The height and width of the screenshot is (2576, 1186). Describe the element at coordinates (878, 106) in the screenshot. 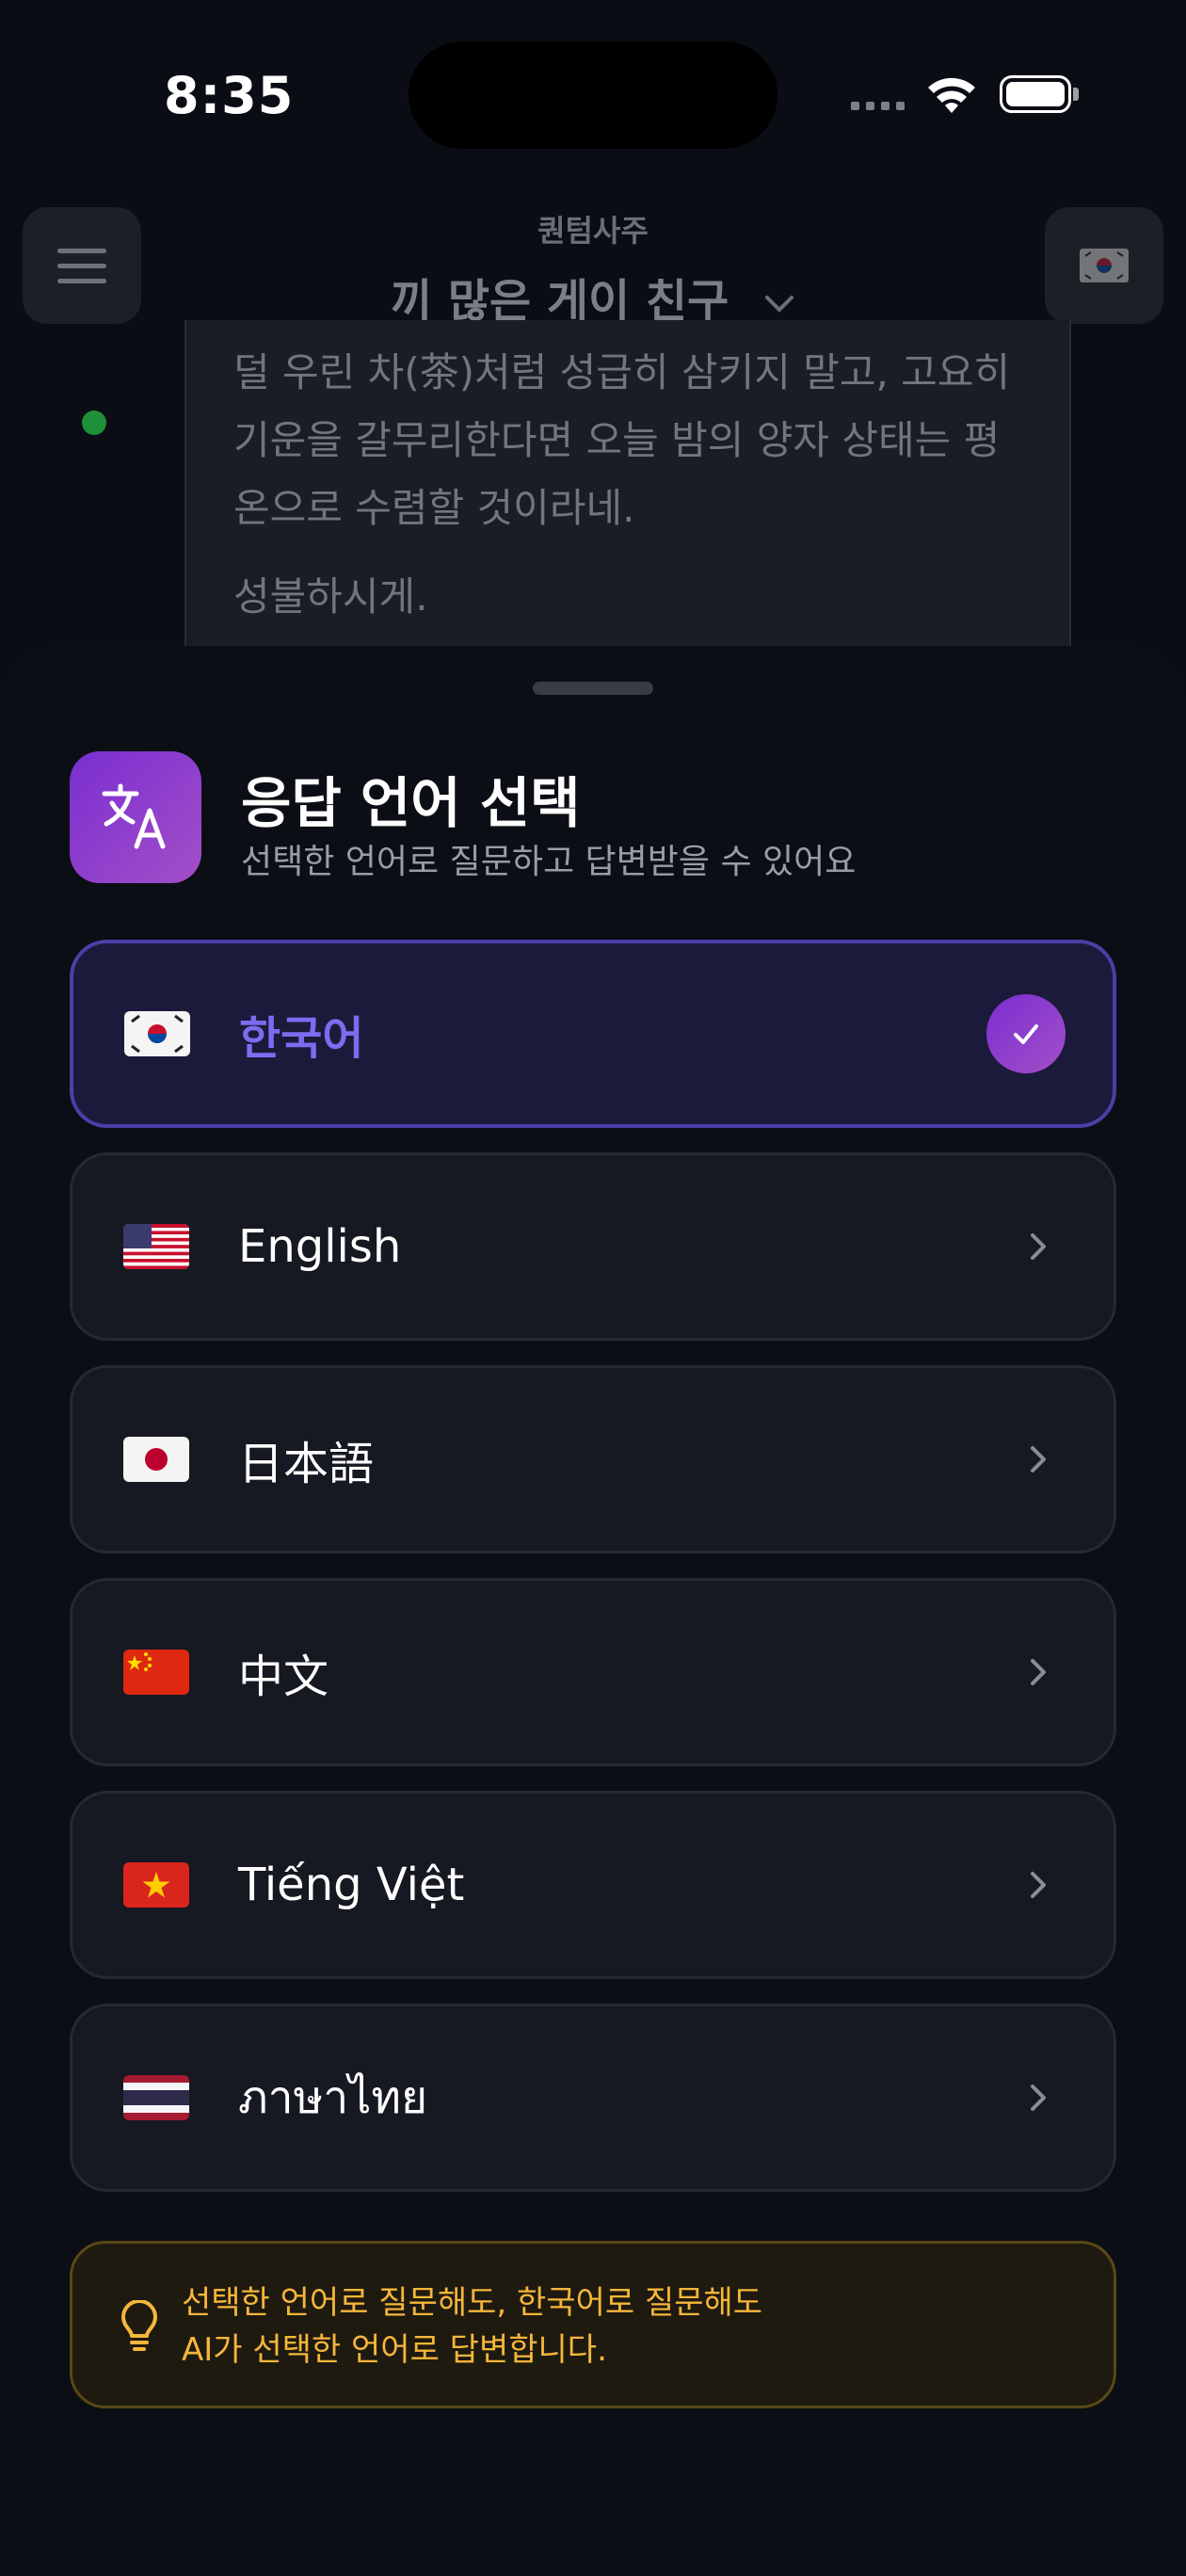

I see `cellular-signal-icon` at that location.